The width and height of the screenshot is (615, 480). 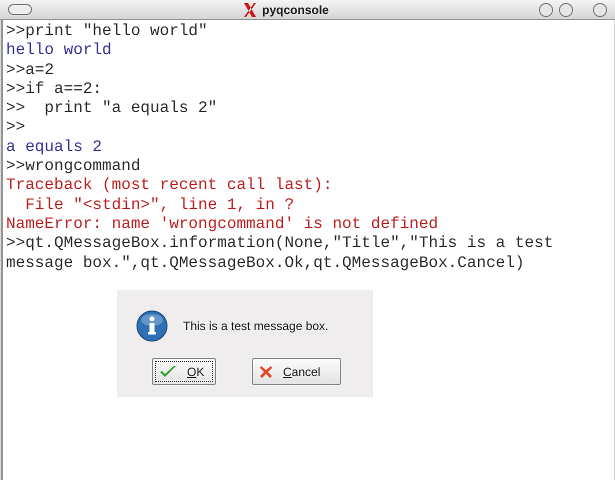 I want to click on console-line: >>, so click(x=16, y=128).